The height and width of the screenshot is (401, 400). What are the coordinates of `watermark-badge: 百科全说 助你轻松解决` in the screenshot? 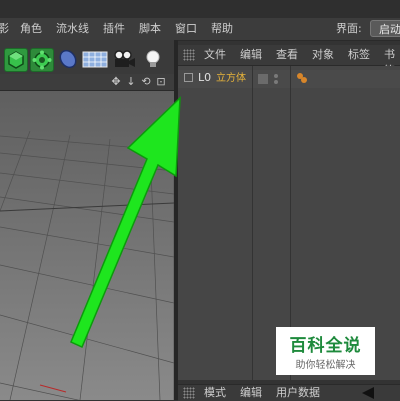 It's located at (325, 351).